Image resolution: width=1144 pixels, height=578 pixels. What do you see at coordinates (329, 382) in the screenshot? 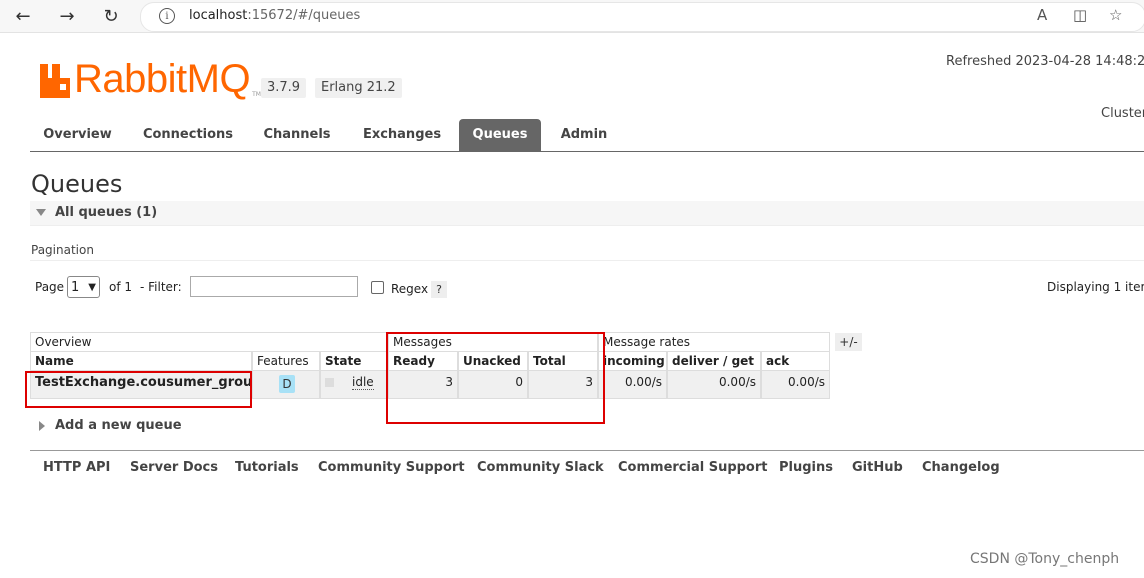
I see `state-indicator-icon` at bounding box center [329, 382].